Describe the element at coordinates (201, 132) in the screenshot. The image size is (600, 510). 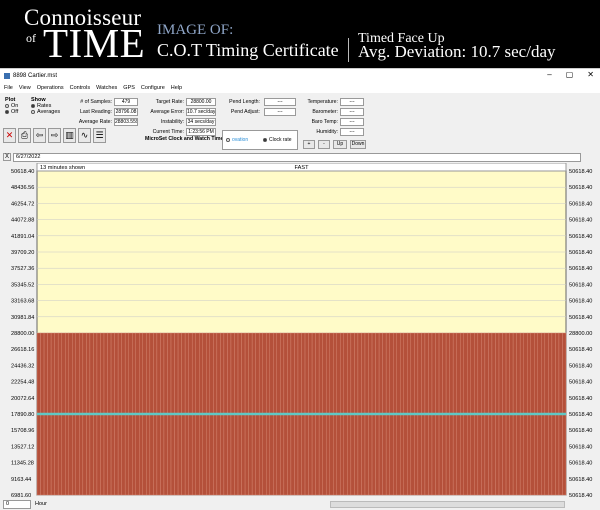
I see `current-time-value: 1:23:56 PM` at that location.